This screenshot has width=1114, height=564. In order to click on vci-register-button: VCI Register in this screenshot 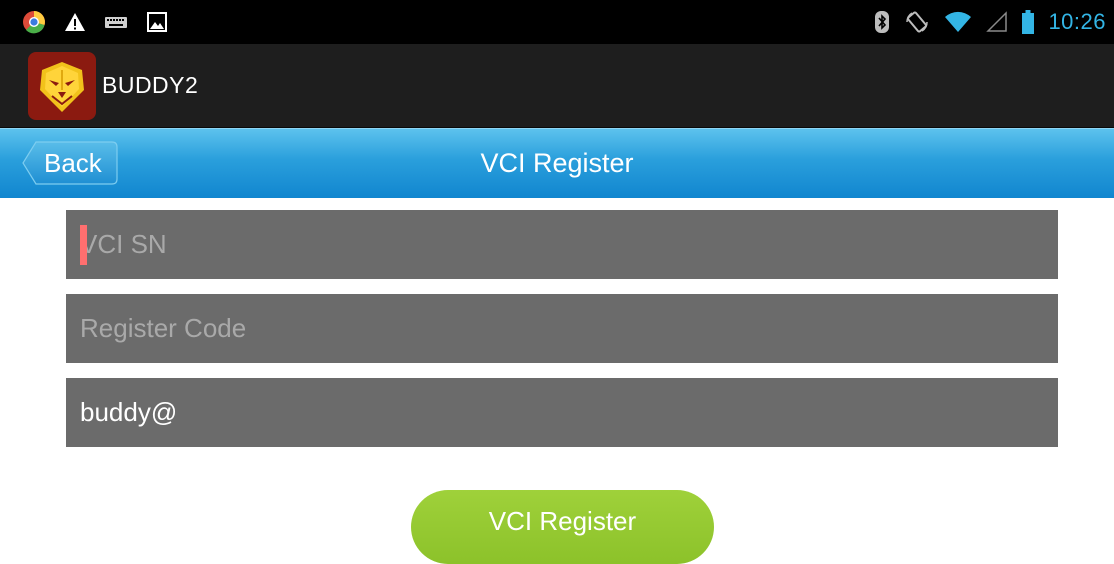, I will do `click(562, 527)`.